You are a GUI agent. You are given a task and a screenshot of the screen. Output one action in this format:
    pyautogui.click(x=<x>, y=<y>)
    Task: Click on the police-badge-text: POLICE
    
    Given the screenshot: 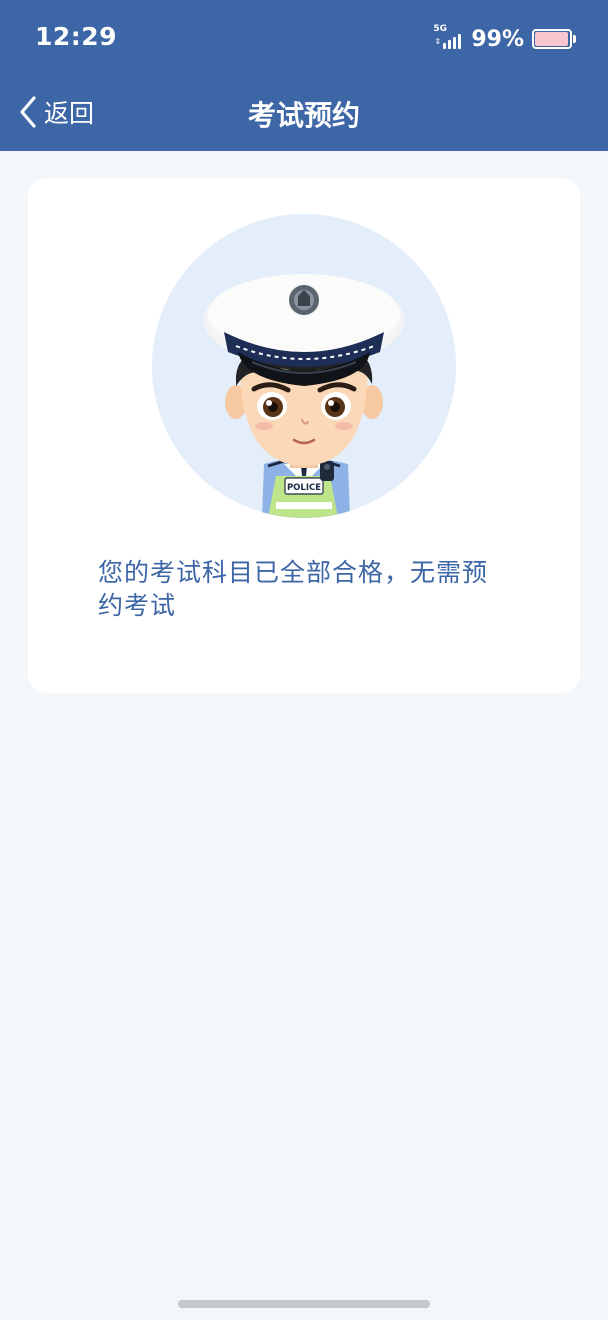 What is the action you would take?
    pyautogui.click(x=304, y=488)
    